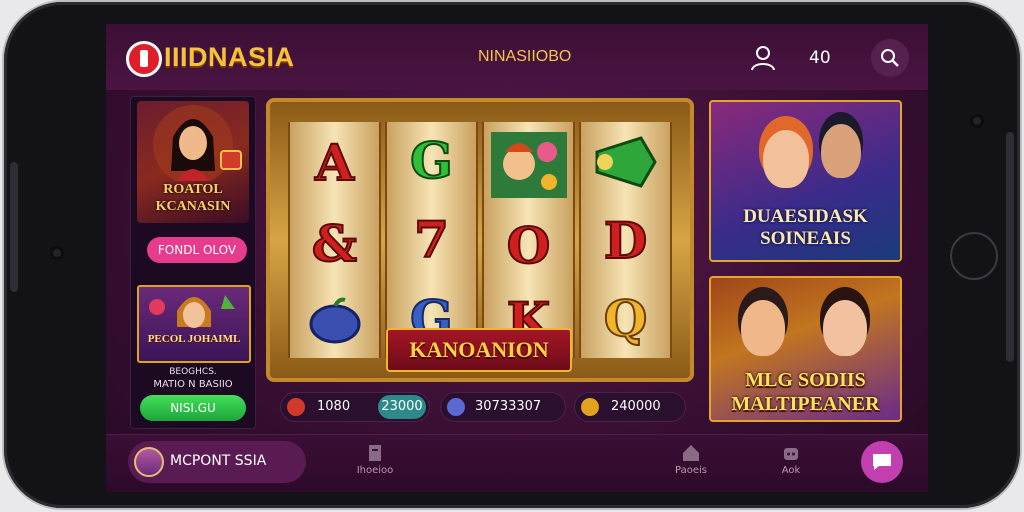 The height and width of the screenshot is (512, 1024). Describe the element at coordinates (791, 470) in the screenshot. I see `nav-label-3: Aok` at that location.